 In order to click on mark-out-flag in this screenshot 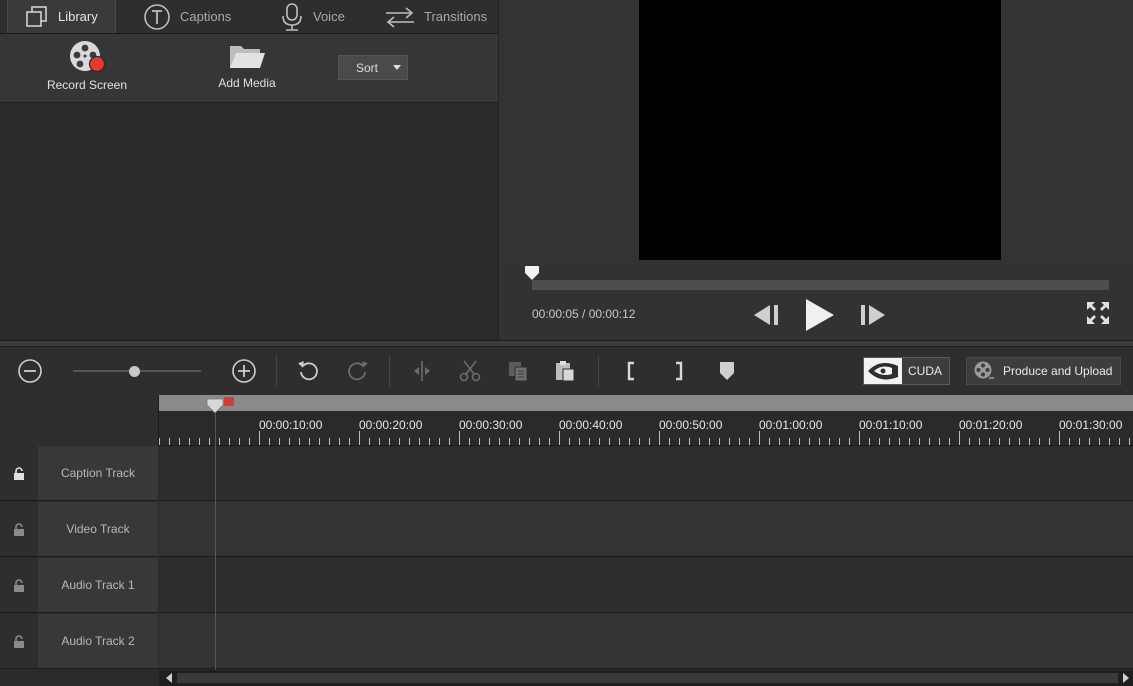, I will do `click(229, 401)`.